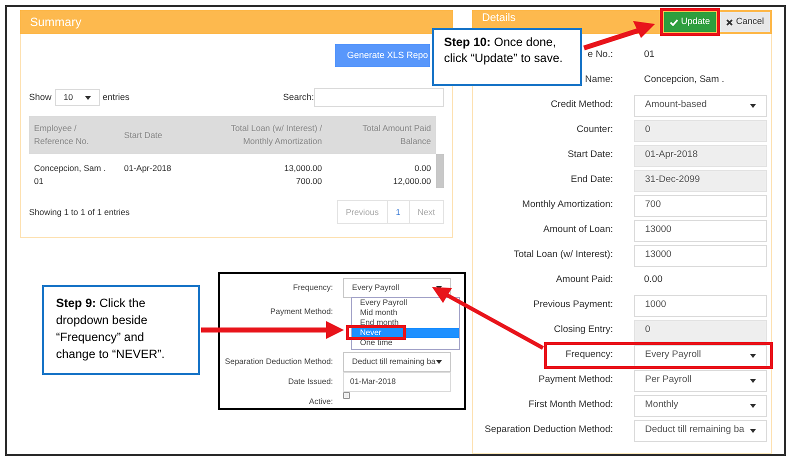  Describe the element at coordinates (600, 55) in the screenshot. I see `field-label: e No.:` at that location.